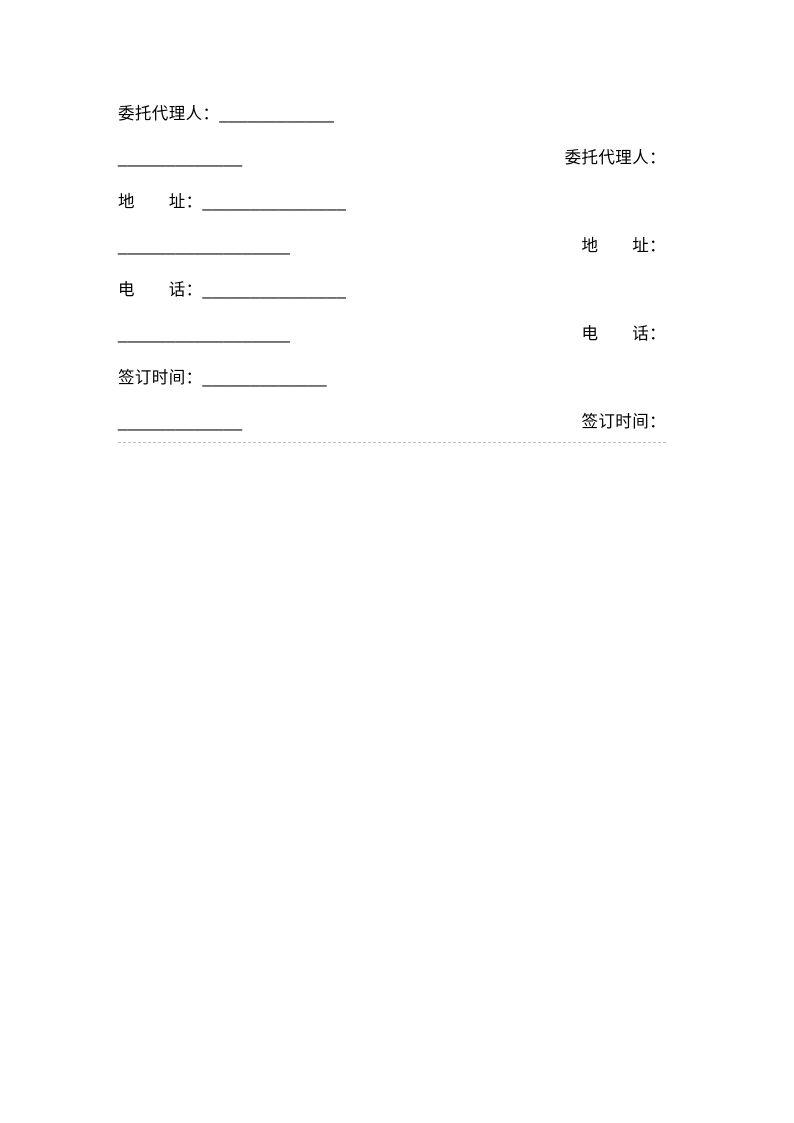 This screenshot has width=794, height=1123. I want to click on field-rule-authorized-agent-left: ____________, so click(276, 114).